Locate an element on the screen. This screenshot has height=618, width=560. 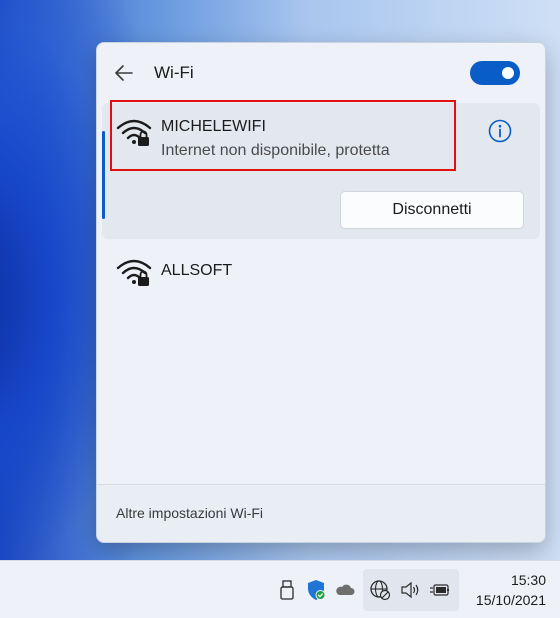
quick-settings-tray is located at coordinates (411, 590).